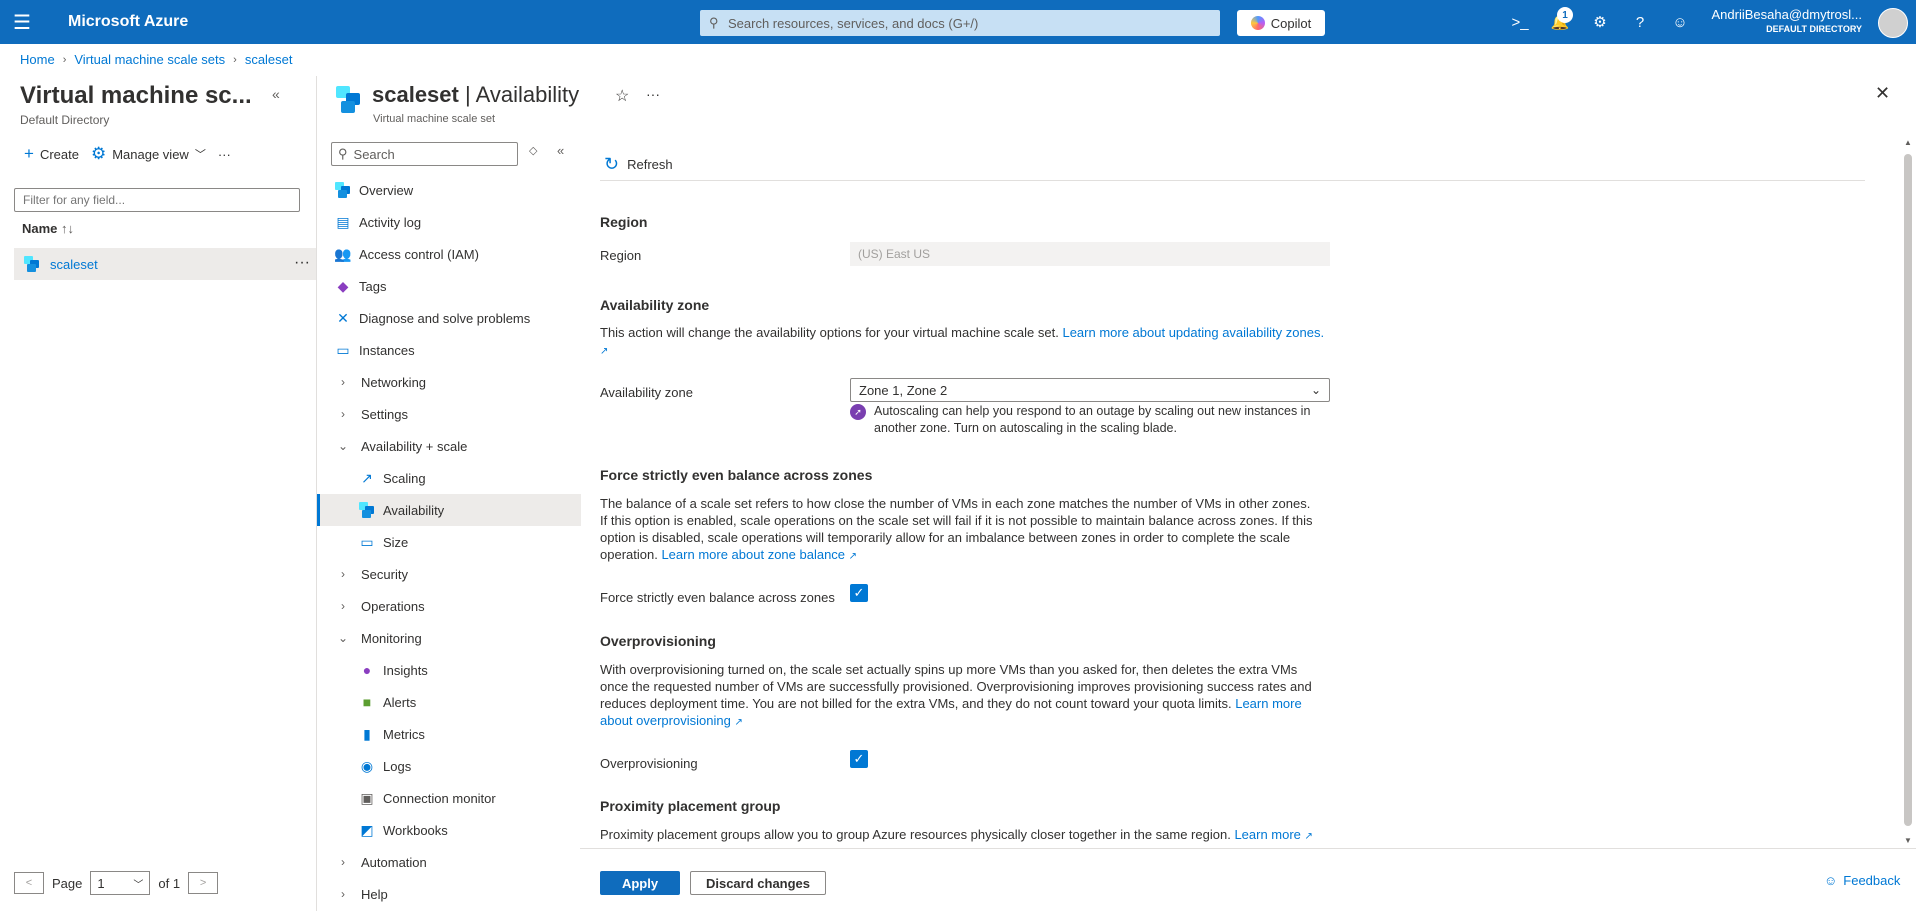  I want to click on menu-item-networking: › Networking, so click(449, 382).